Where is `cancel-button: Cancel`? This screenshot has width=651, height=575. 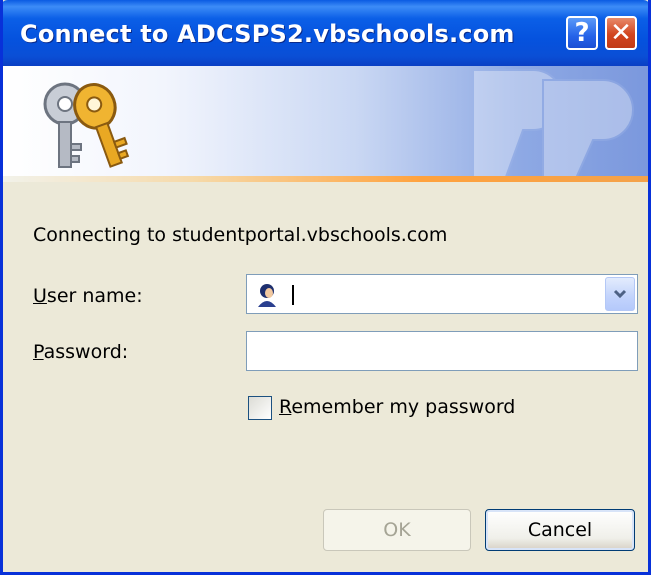 cancel-button: Cancel is located at coordinates (560, 530).